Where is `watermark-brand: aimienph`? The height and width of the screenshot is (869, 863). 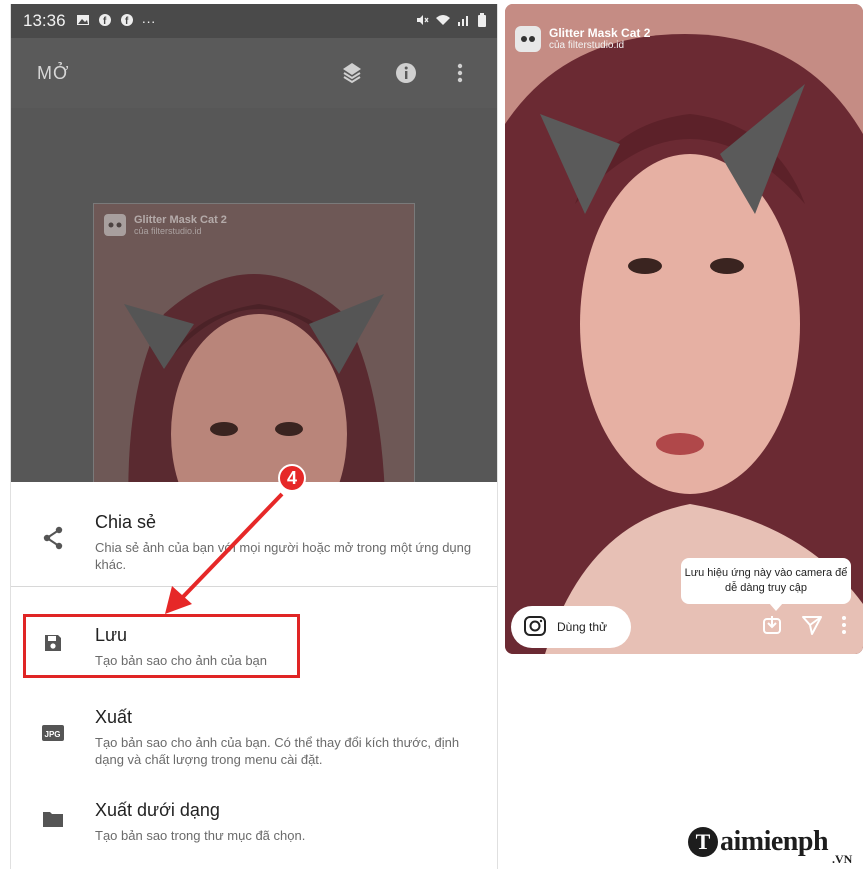 watermark-brand: aimienph is located at coordinates (774, 841).